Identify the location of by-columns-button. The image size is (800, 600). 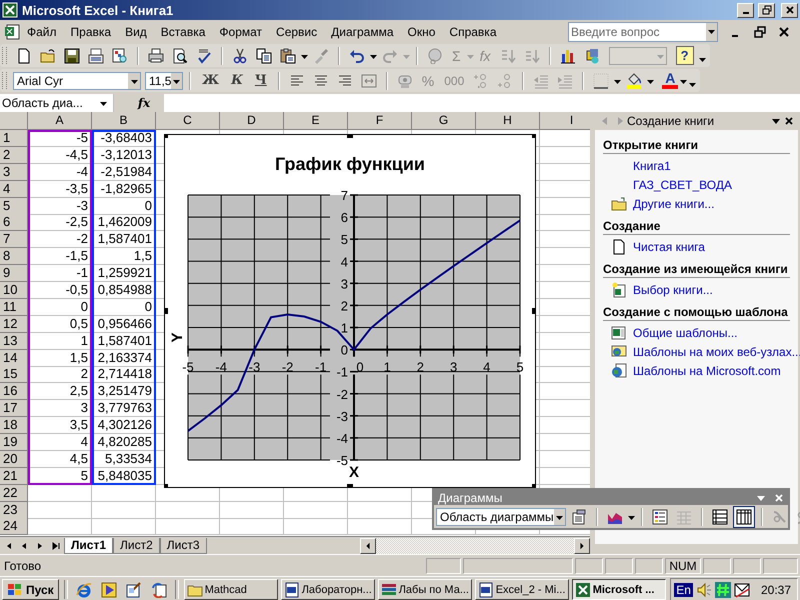
(744, 517).